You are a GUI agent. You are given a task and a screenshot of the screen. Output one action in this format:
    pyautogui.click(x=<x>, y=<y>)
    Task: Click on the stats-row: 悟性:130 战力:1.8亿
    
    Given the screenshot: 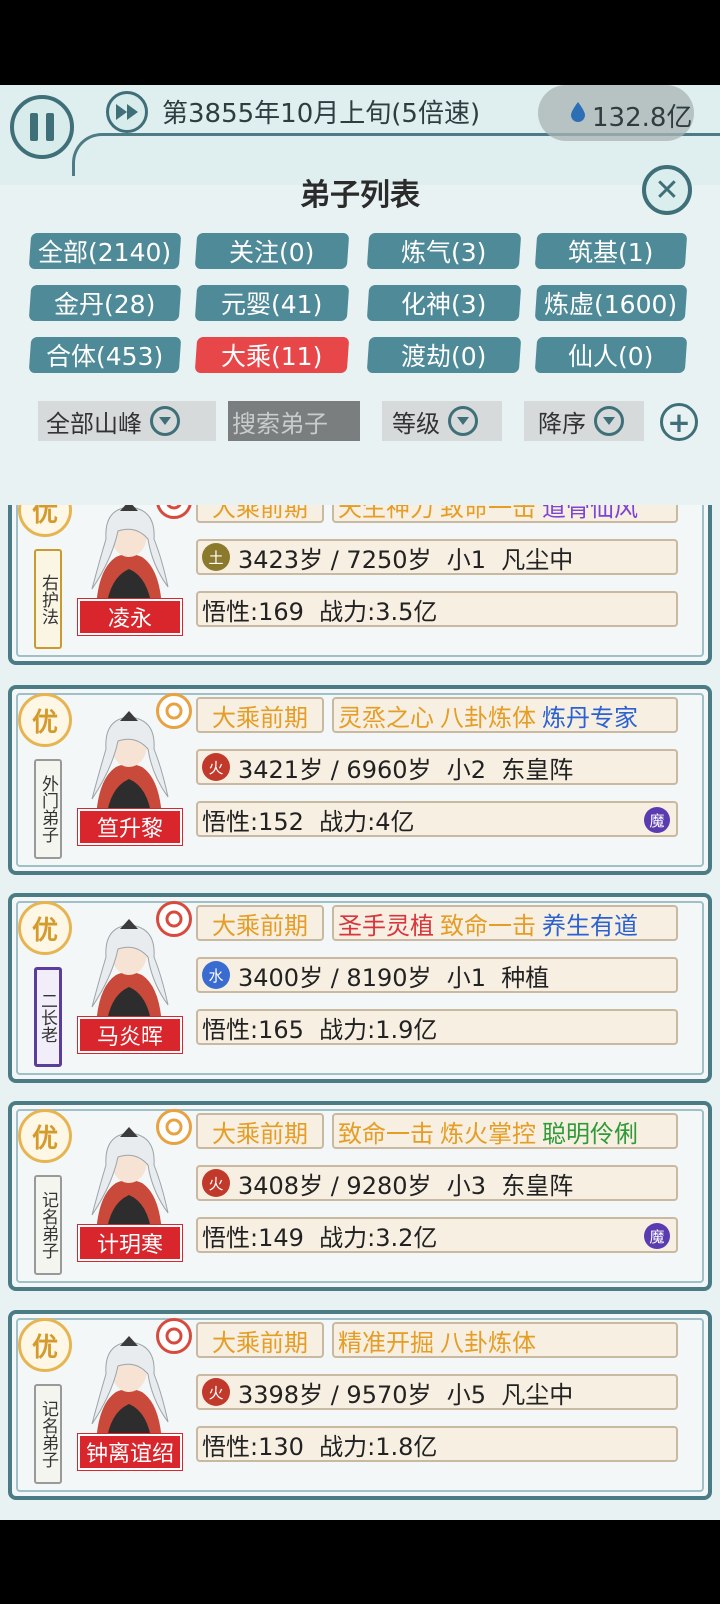 What is the action you would take?
    pyautogui.click(x=437, y=1444)
    